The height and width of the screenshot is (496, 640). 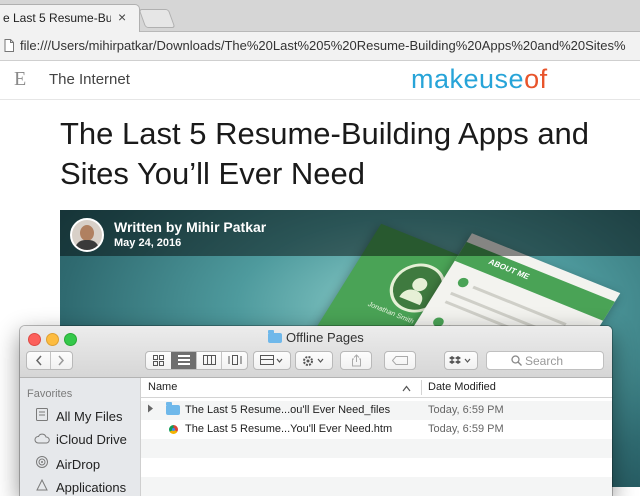 I want to click on window-title-text: Offline Pages, so click(x=325, y=337).